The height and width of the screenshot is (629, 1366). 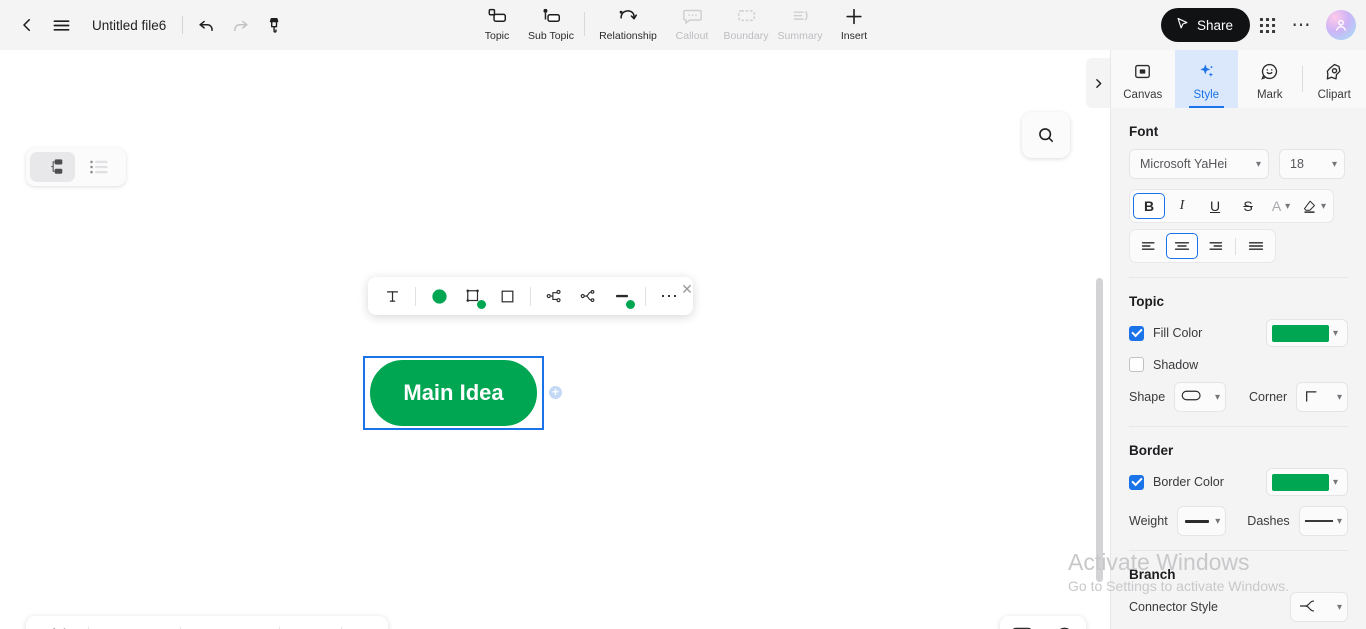 I want to click on dashes-select: ▾, so click(x=1323, y=521).